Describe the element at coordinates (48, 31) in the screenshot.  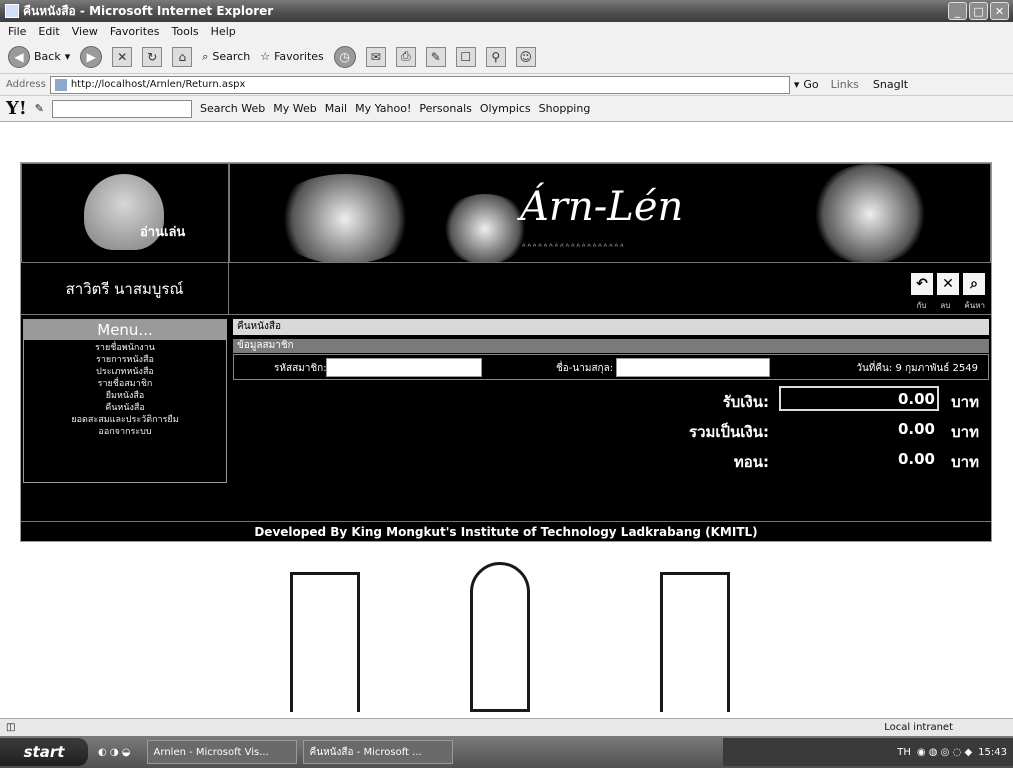
I see `menu-edit: Edit` at that location.